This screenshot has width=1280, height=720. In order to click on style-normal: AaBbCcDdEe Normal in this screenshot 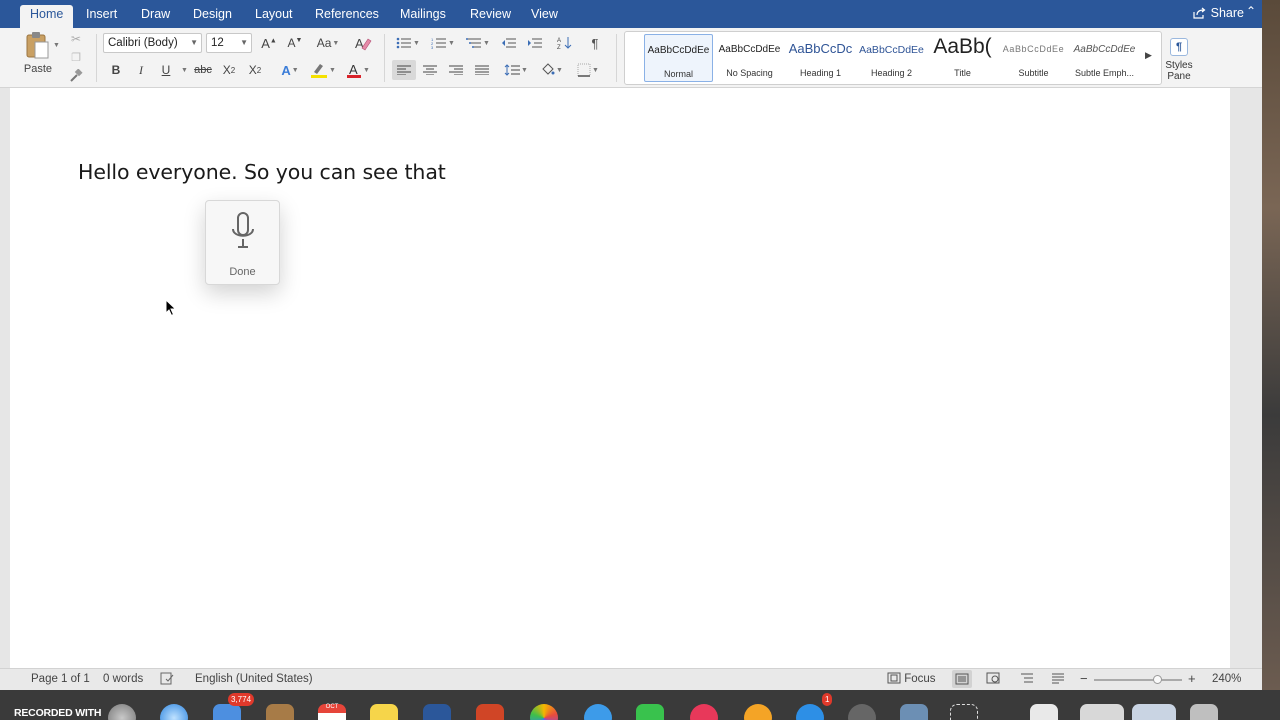, I will do `click(678, 58)`.